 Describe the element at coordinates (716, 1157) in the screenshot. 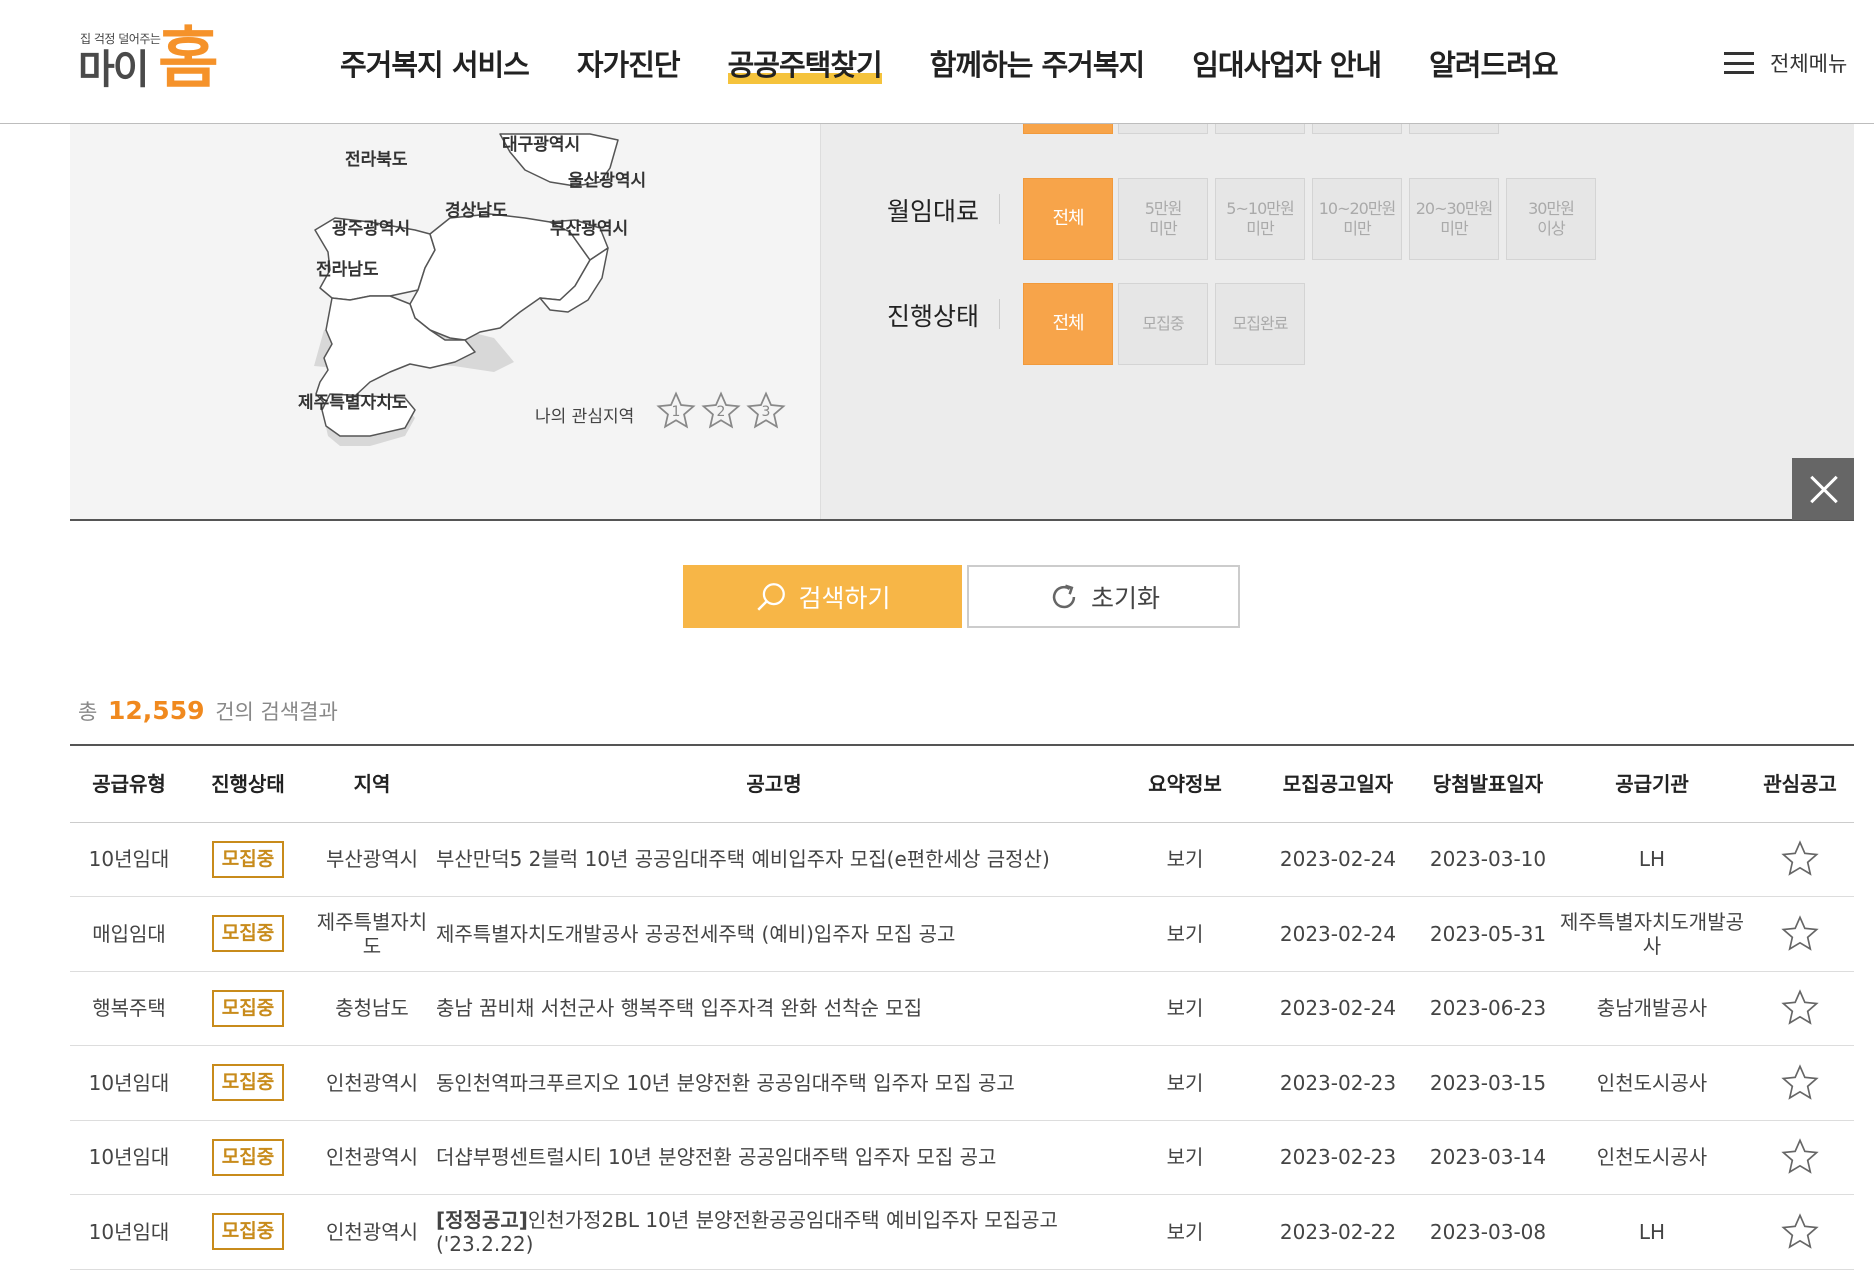

I see `title-text: 더샵부평센트럴시티 10년 분양전환 공공임대주택 입주자 모집 공고` at that location.